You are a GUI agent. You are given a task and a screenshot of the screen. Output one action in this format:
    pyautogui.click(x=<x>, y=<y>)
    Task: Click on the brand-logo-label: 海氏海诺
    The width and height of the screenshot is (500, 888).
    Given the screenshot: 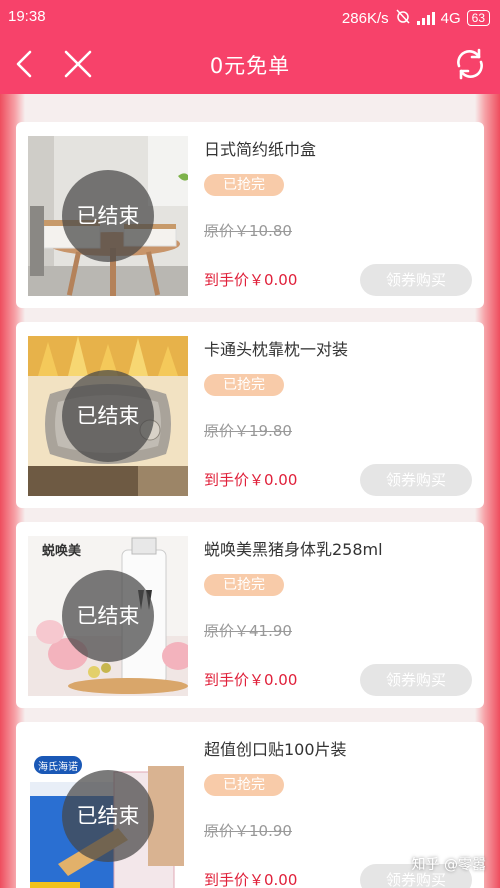 What is the action you would take?
    pyautogui.click(x=58, y=767)
    